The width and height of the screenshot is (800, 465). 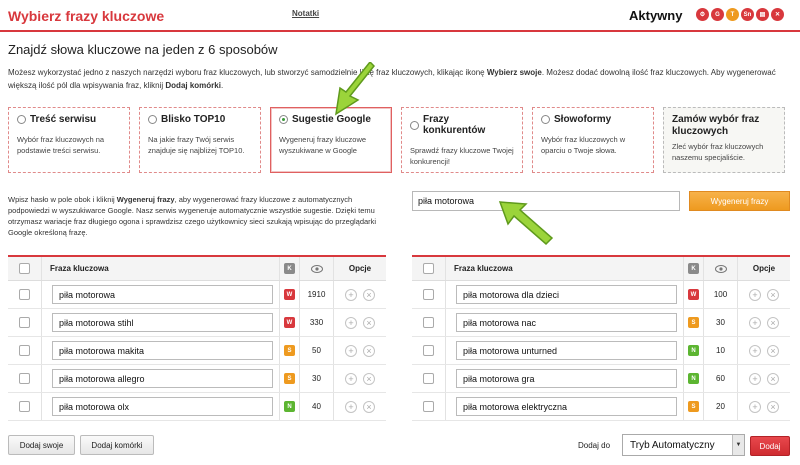 What do you see at coordinates (317, 406) in the screenshot?
I see `search-volume: 40` at bounding box center [317, 406].